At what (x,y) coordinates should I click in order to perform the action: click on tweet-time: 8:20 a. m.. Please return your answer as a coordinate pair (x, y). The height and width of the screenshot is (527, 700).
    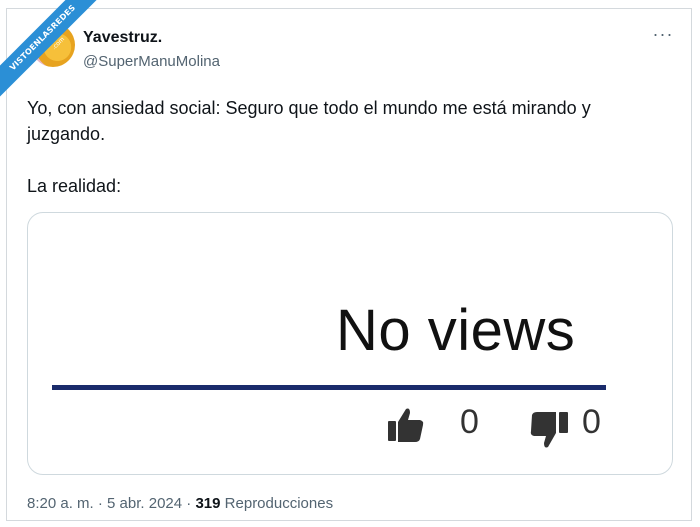
    Looking at the image, I should click on (60, 503).